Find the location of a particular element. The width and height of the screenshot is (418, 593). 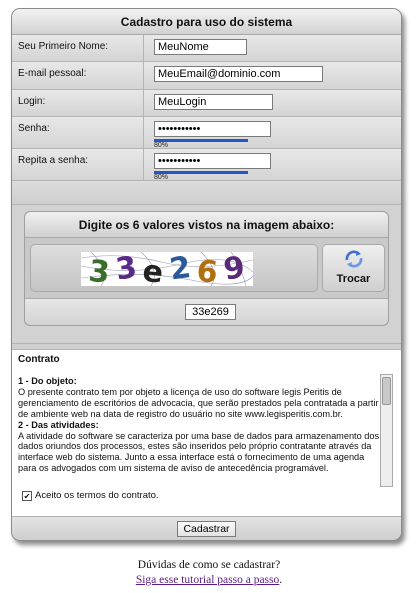

login-label: Login: is located at coordinates (78, 103).